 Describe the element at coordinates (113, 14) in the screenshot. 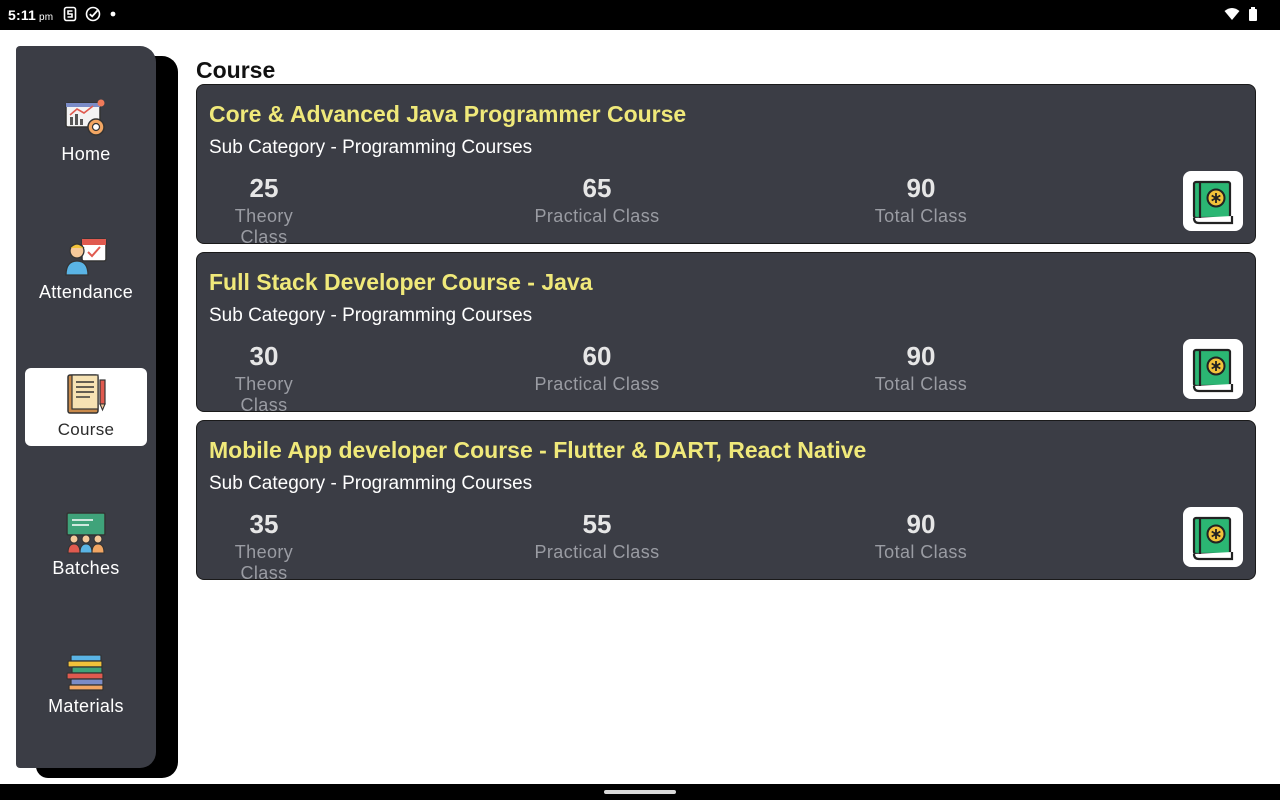

I see `dot-icon` at that location.